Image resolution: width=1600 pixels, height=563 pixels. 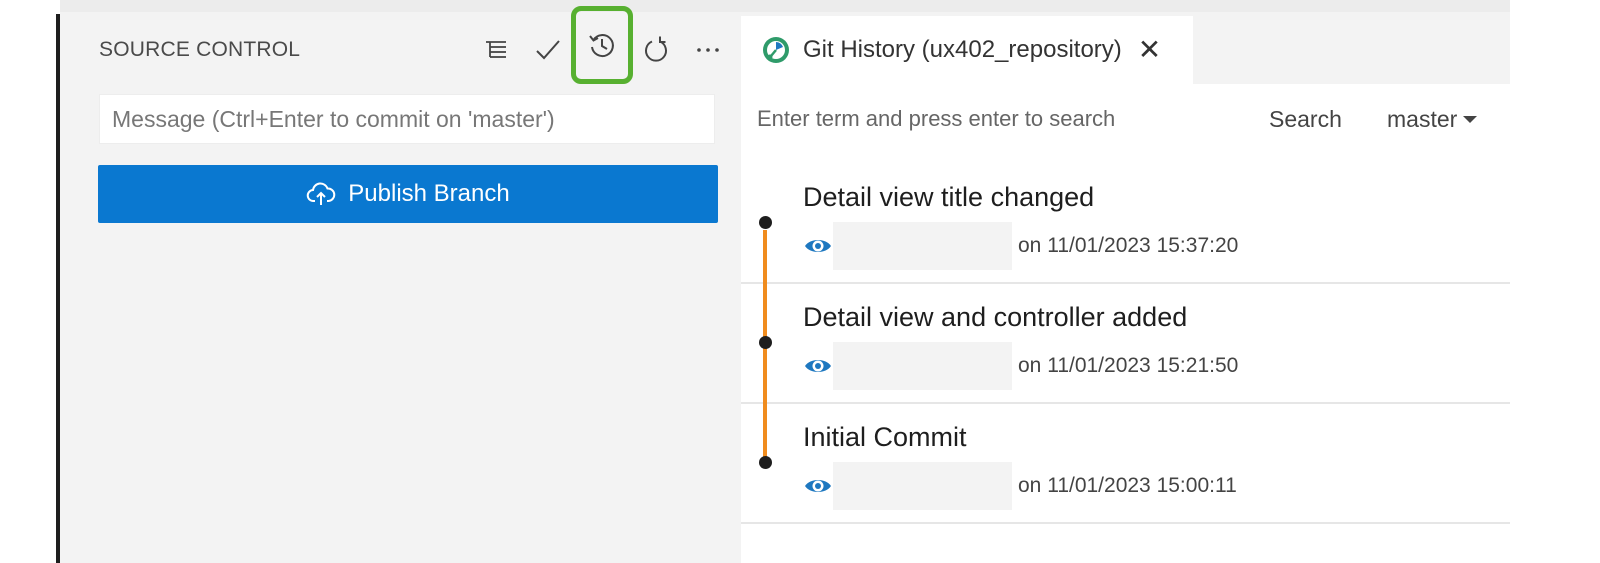 I want to click on view-as-tree-icon, so click(x=496, y=49).